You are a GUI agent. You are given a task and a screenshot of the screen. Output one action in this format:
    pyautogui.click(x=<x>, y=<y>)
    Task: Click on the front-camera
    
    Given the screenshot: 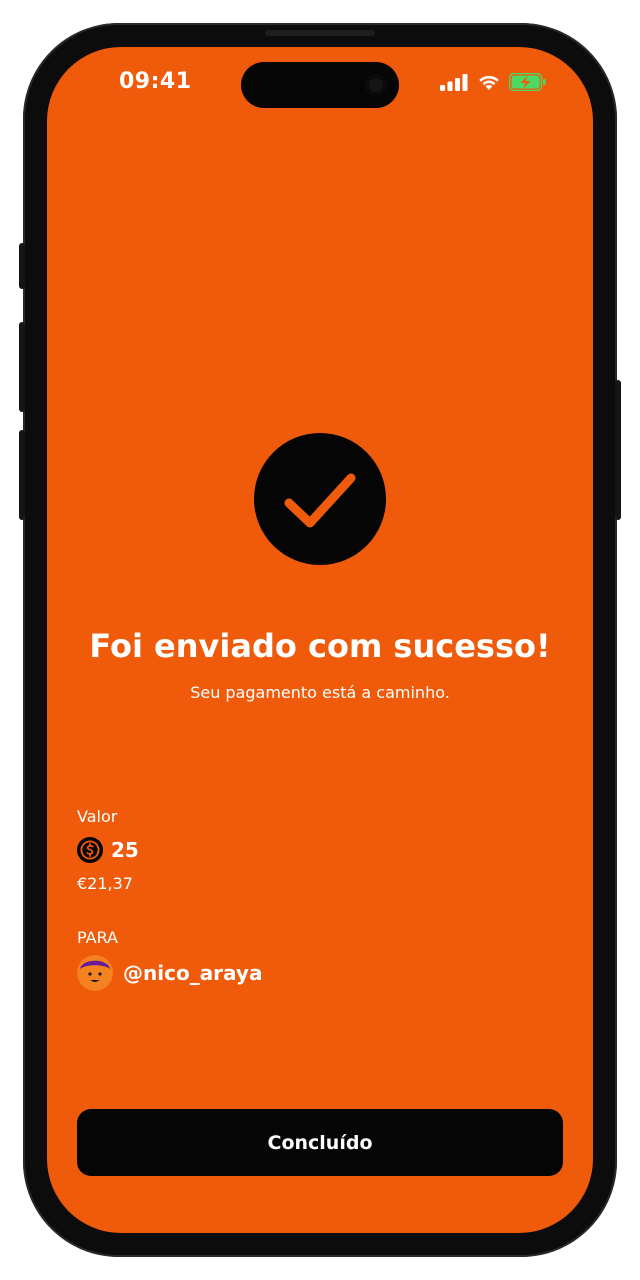 What is the action you would take?
    pyautogui.click(x=376, y=85)
    